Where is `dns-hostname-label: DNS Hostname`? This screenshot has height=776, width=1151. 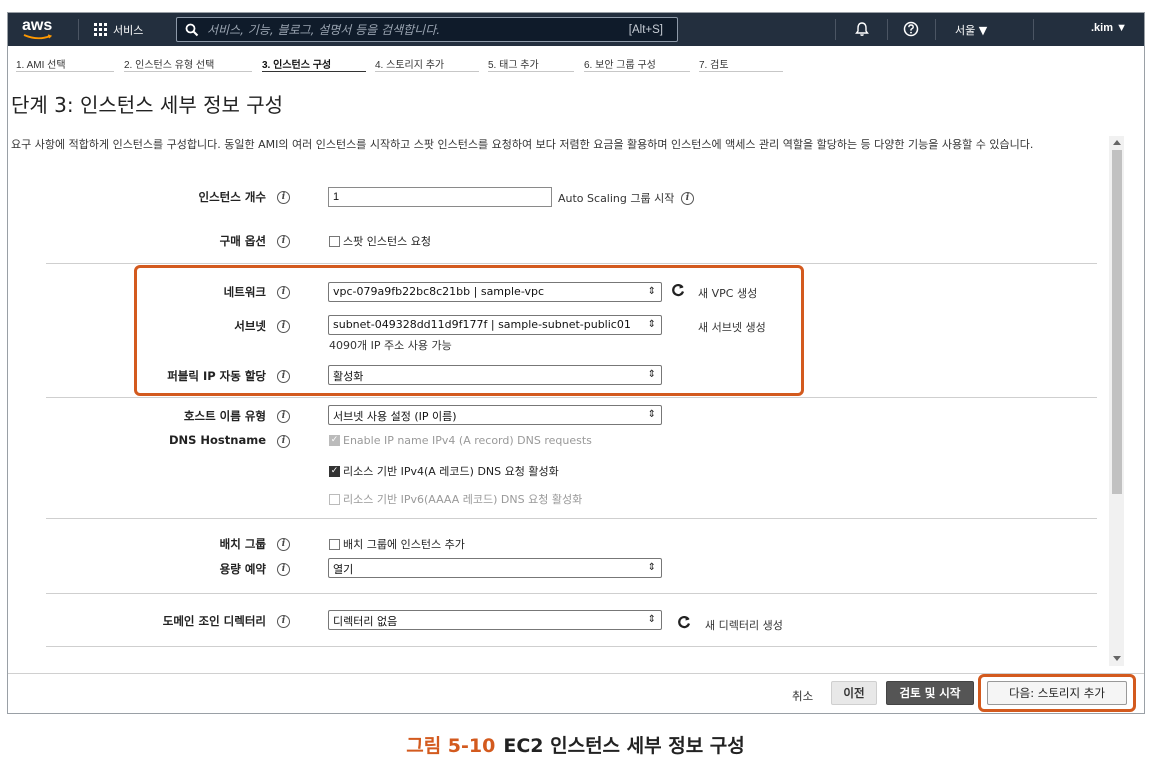 dns-hostname-label: DNS Hostname is located at coordinates (217, 440).